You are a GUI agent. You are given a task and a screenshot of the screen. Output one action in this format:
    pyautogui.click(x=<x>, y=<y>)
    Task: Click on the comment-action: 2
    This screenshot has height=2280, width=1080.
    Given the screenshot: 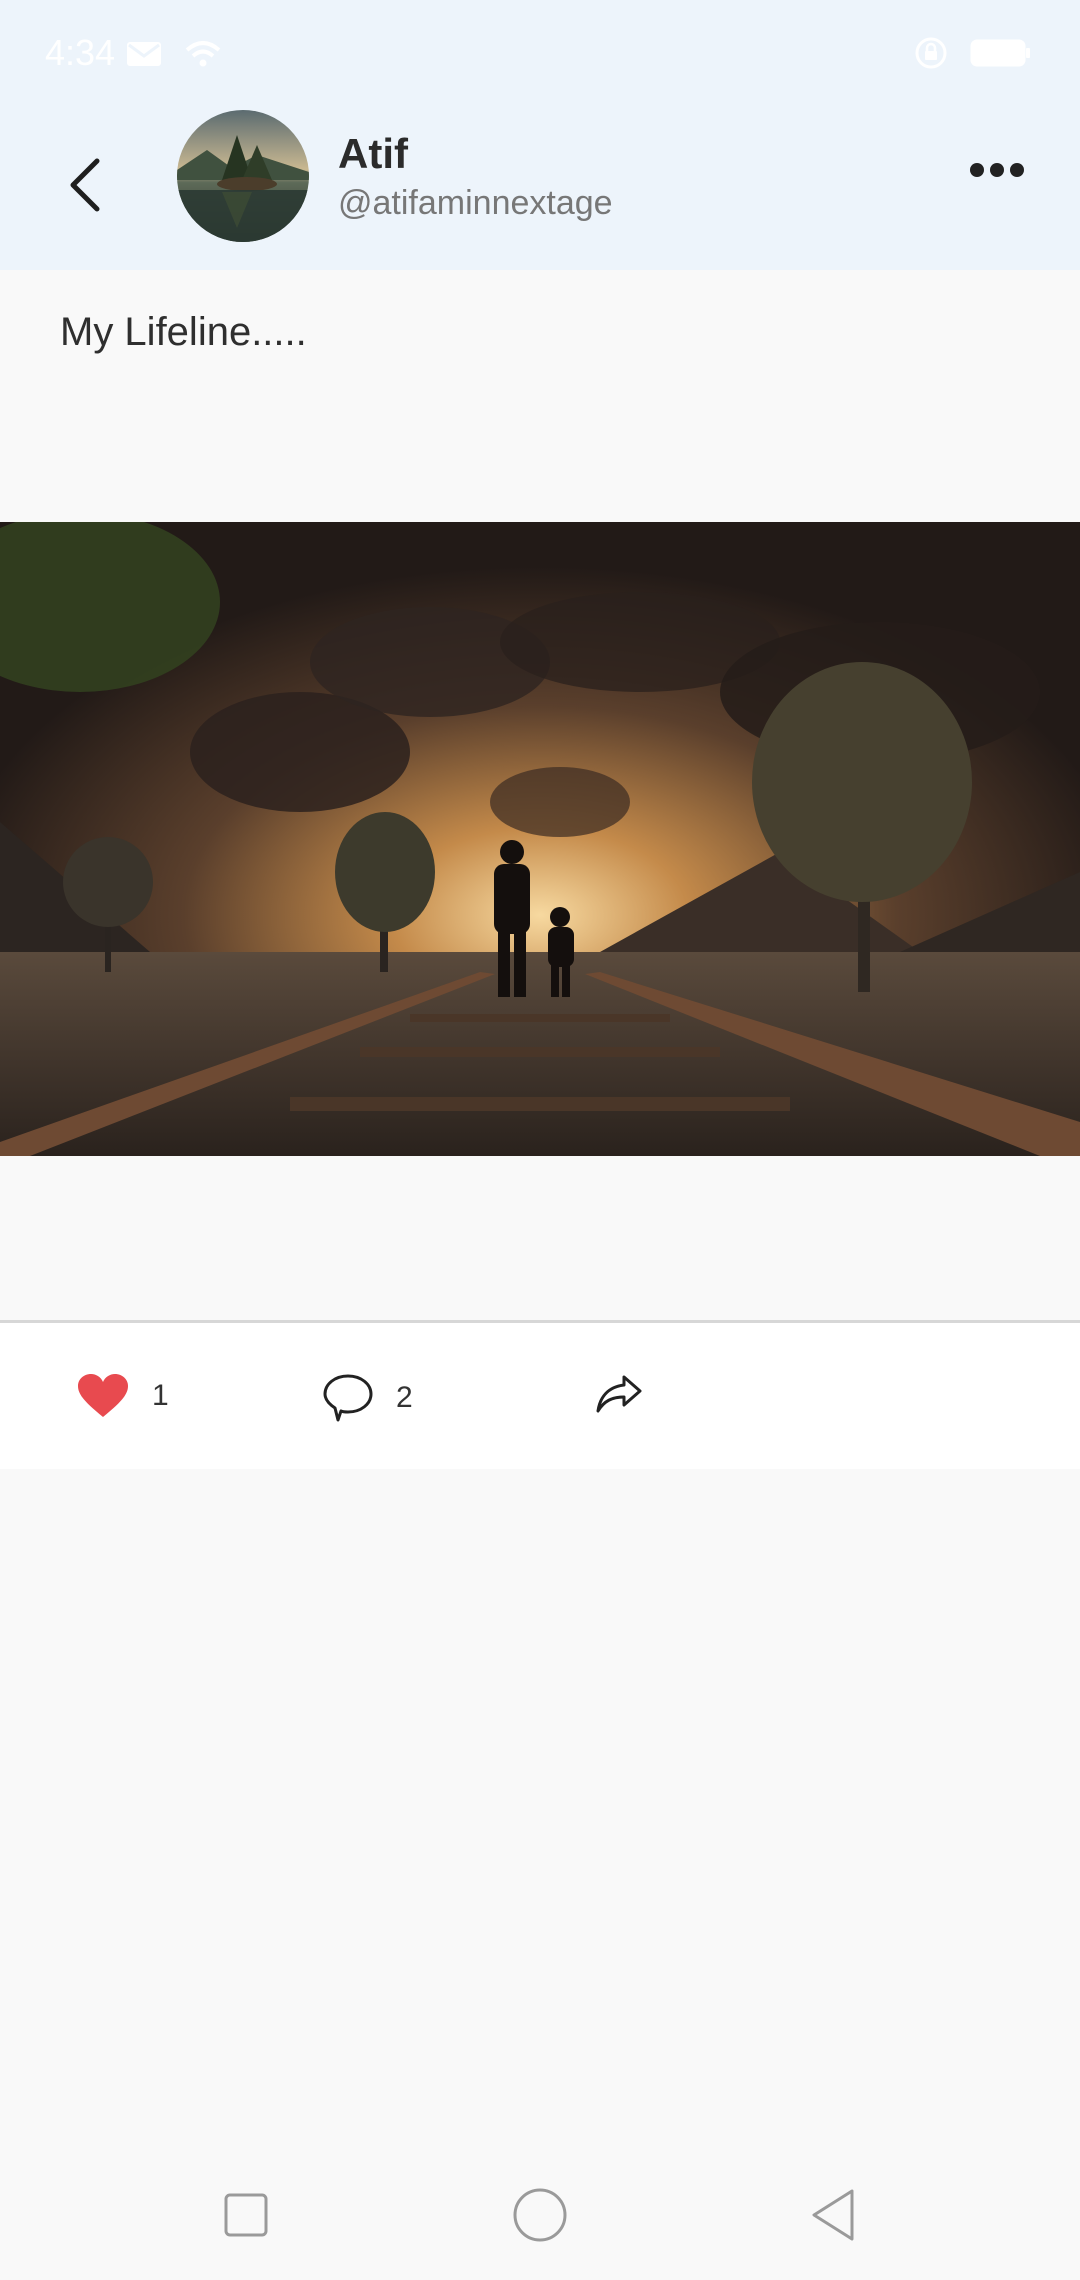 What is the action you would take?
    pyautogui.click(x=367, y=1398)
    